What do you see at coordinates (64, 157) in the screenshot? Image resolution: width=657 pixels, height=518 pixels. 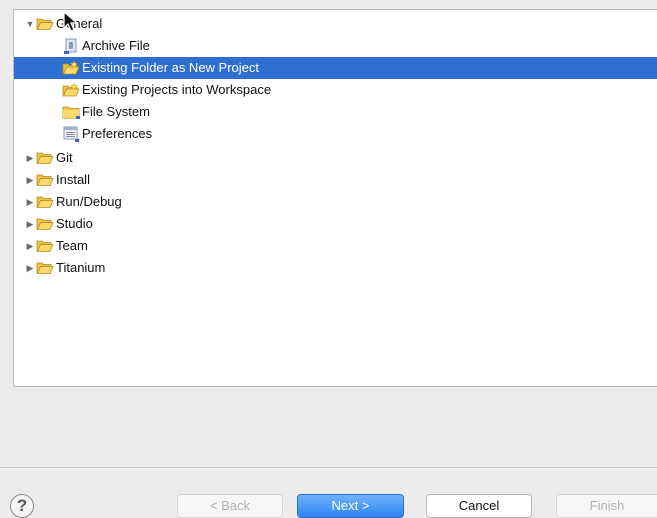 I see `tree-item-label: Git` at bounding box center [64, 157].